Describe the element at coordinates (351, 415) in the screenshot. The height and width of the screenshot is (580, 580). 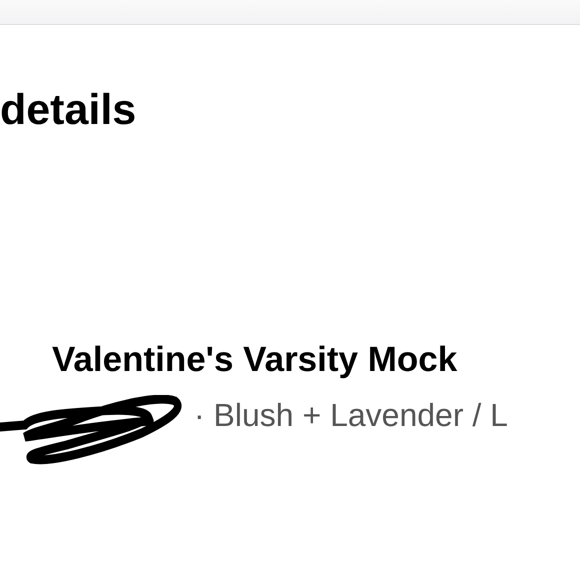
I see `product-options: · Blush + Lavender / L` at that location.